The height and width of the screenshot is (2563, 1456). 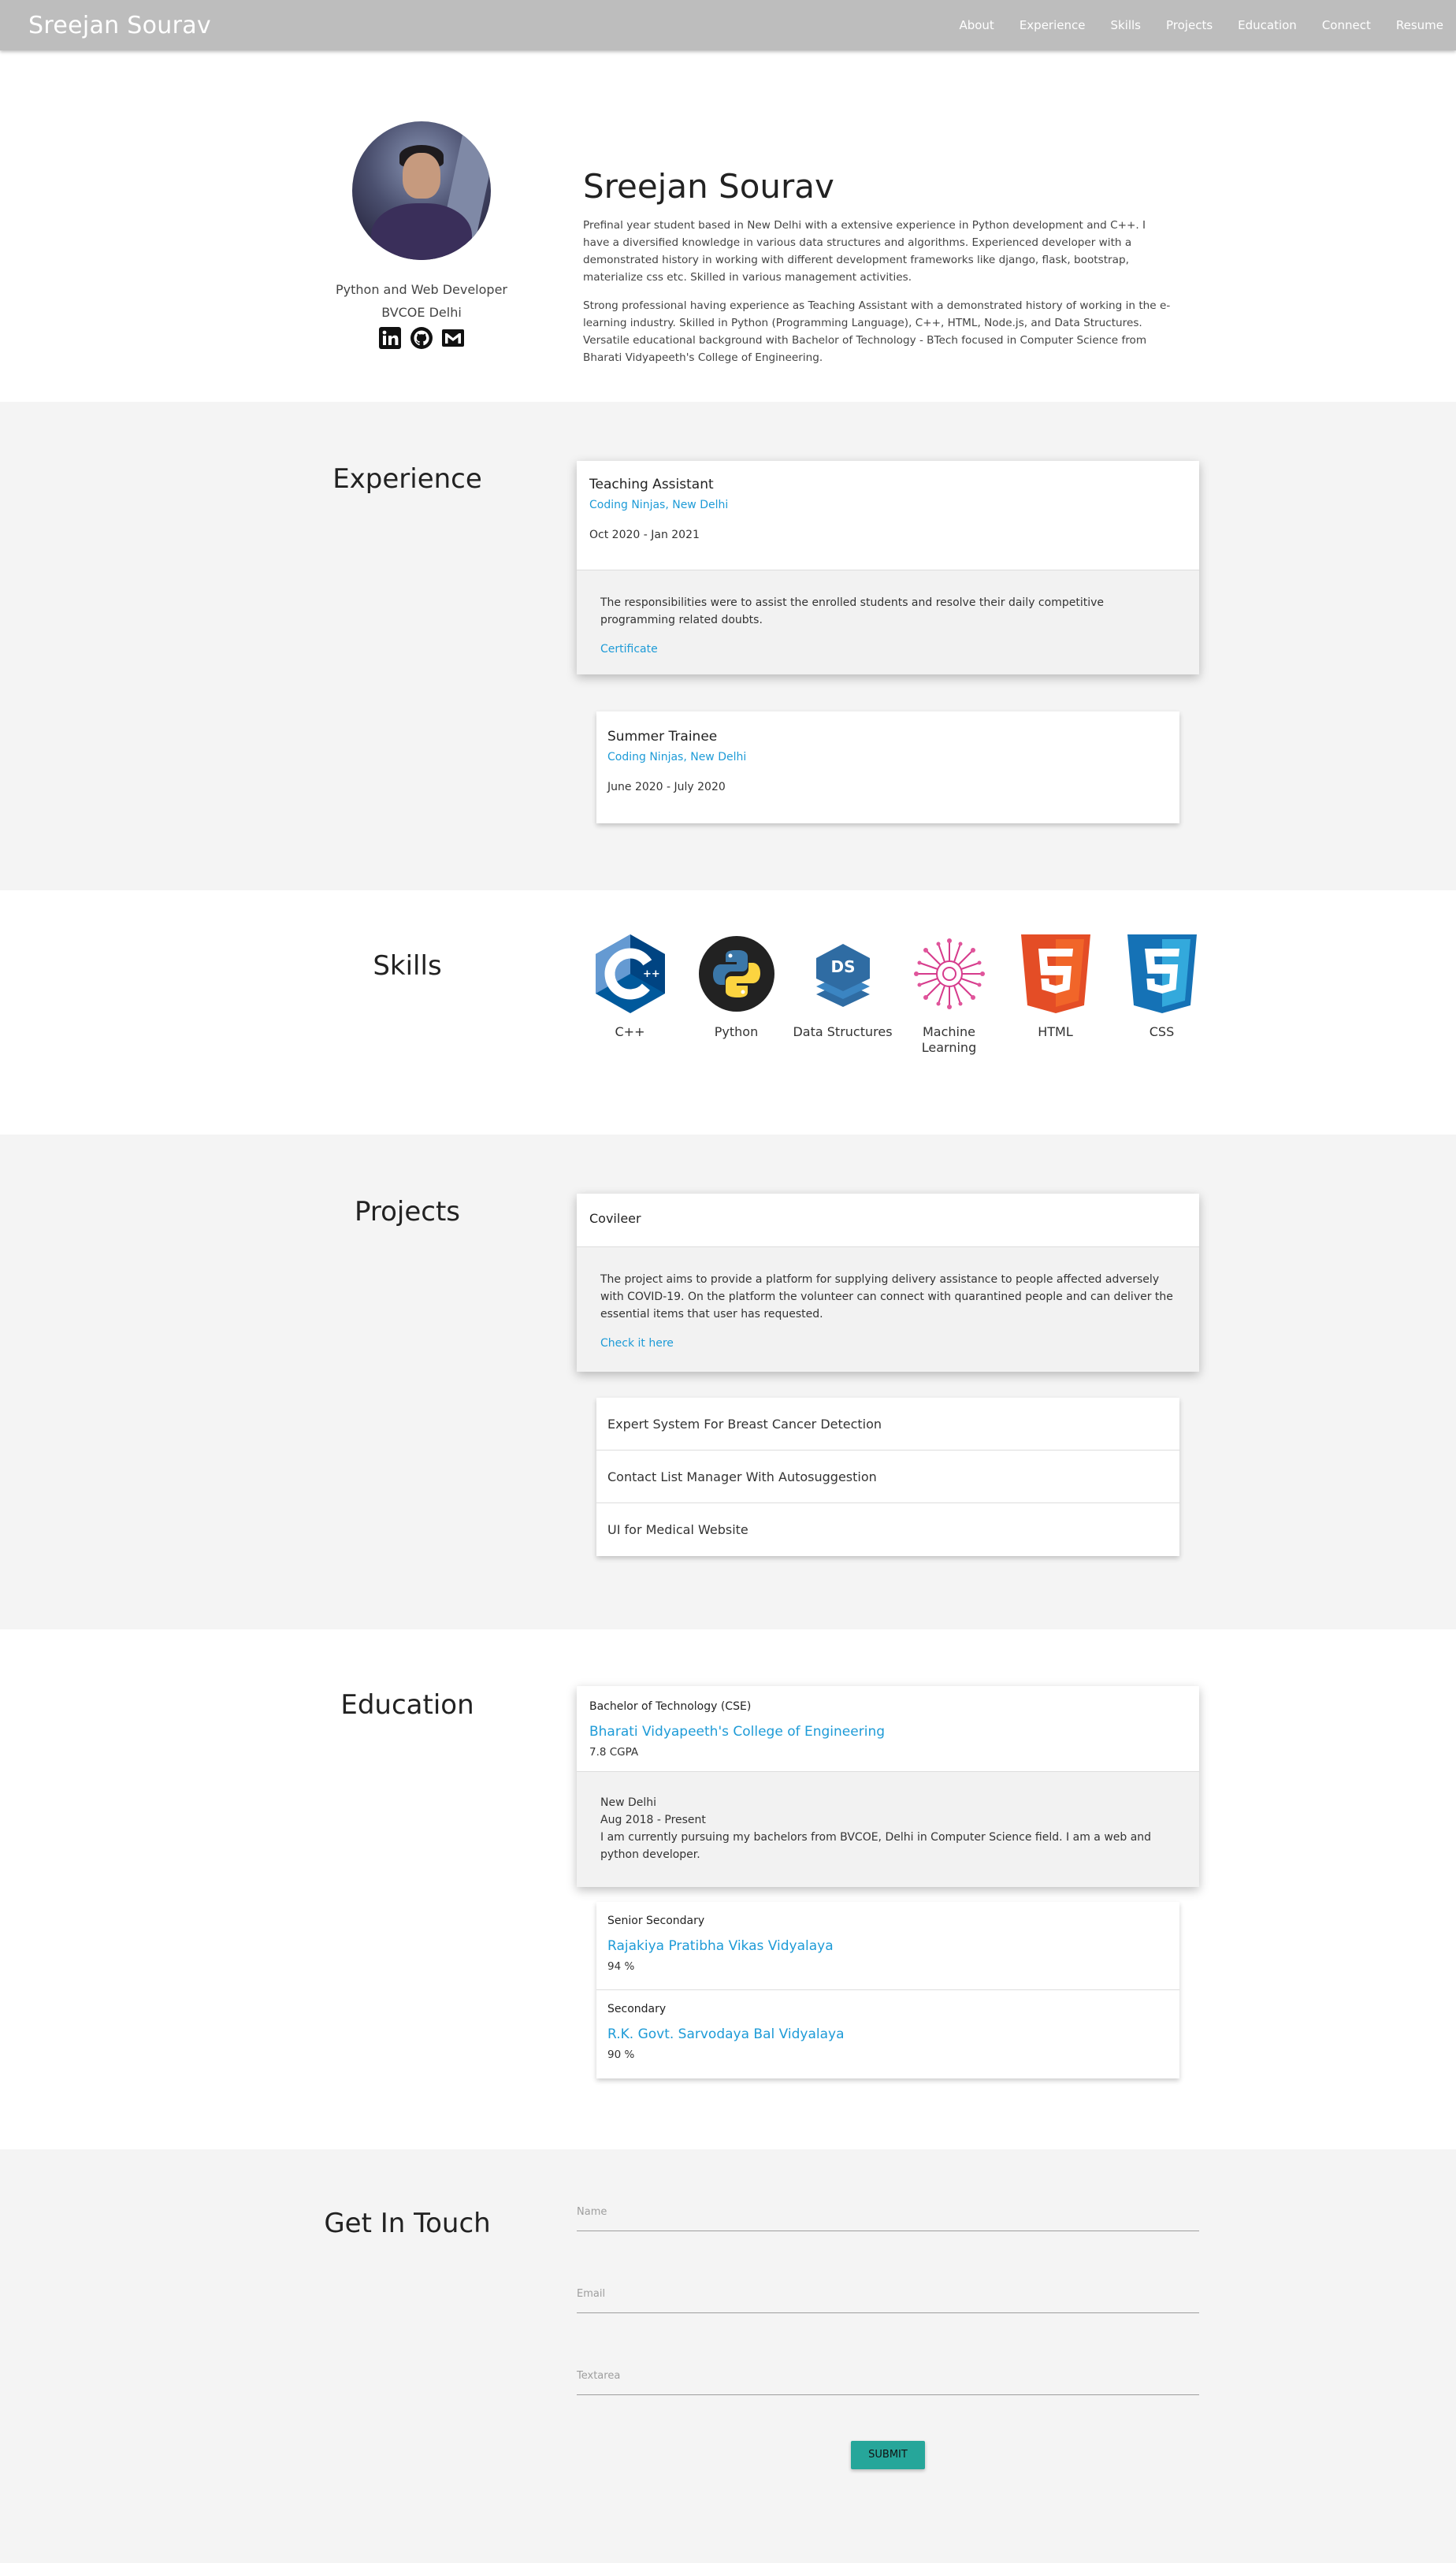 What do you see at coordinates (621, 2055) in the screenshot?
I see `education-score: 90 %` at bounding box center [621, 2055].